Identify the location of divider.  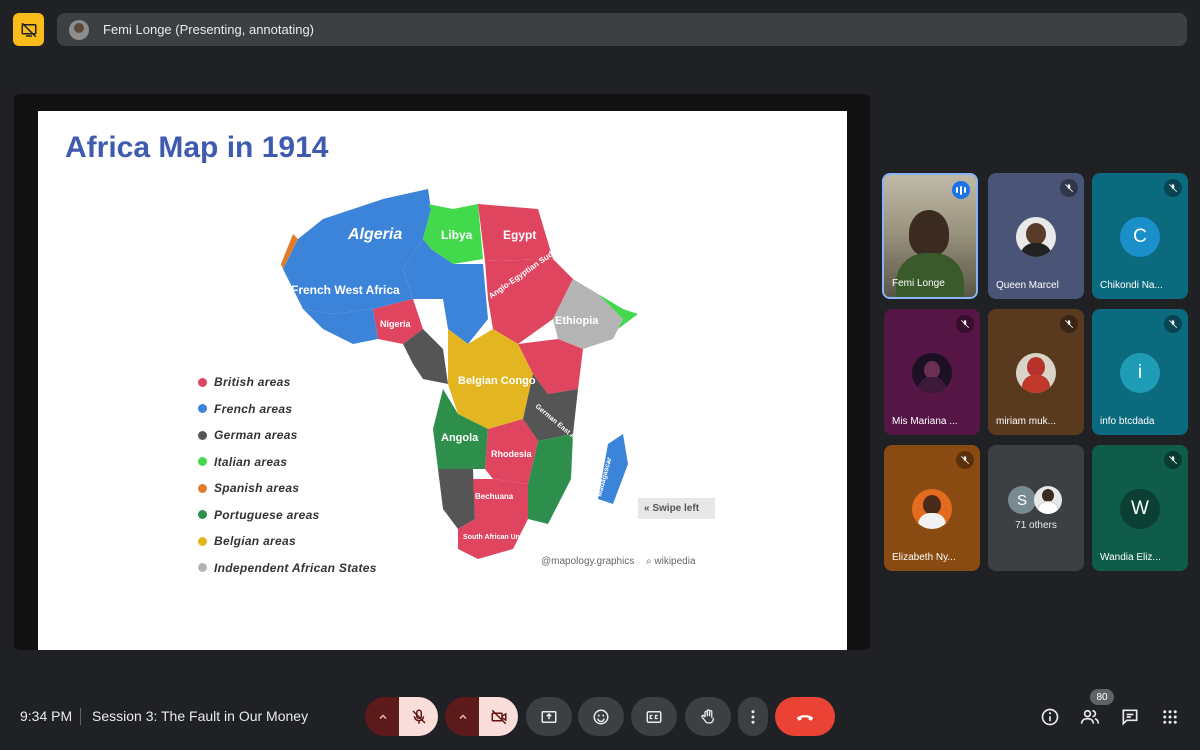
(80, 716).